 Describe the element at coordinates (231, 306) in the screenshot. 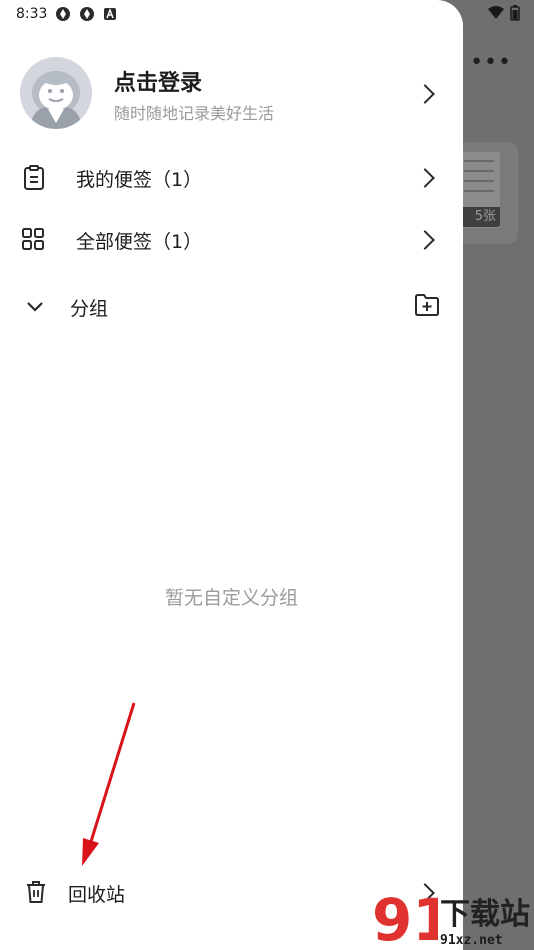

I see `groups-header: 分组` at that location.